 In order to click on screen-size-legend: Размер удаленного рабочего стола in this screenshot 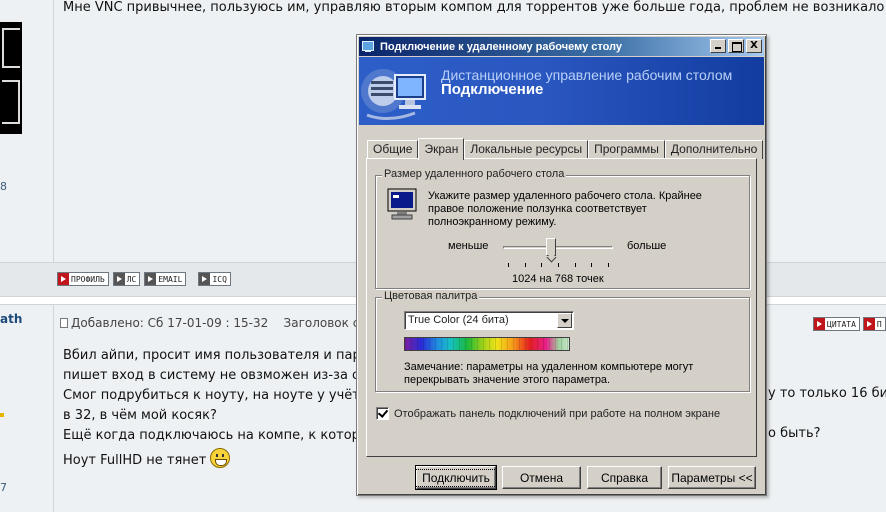, I will do `click(474, 174)`.